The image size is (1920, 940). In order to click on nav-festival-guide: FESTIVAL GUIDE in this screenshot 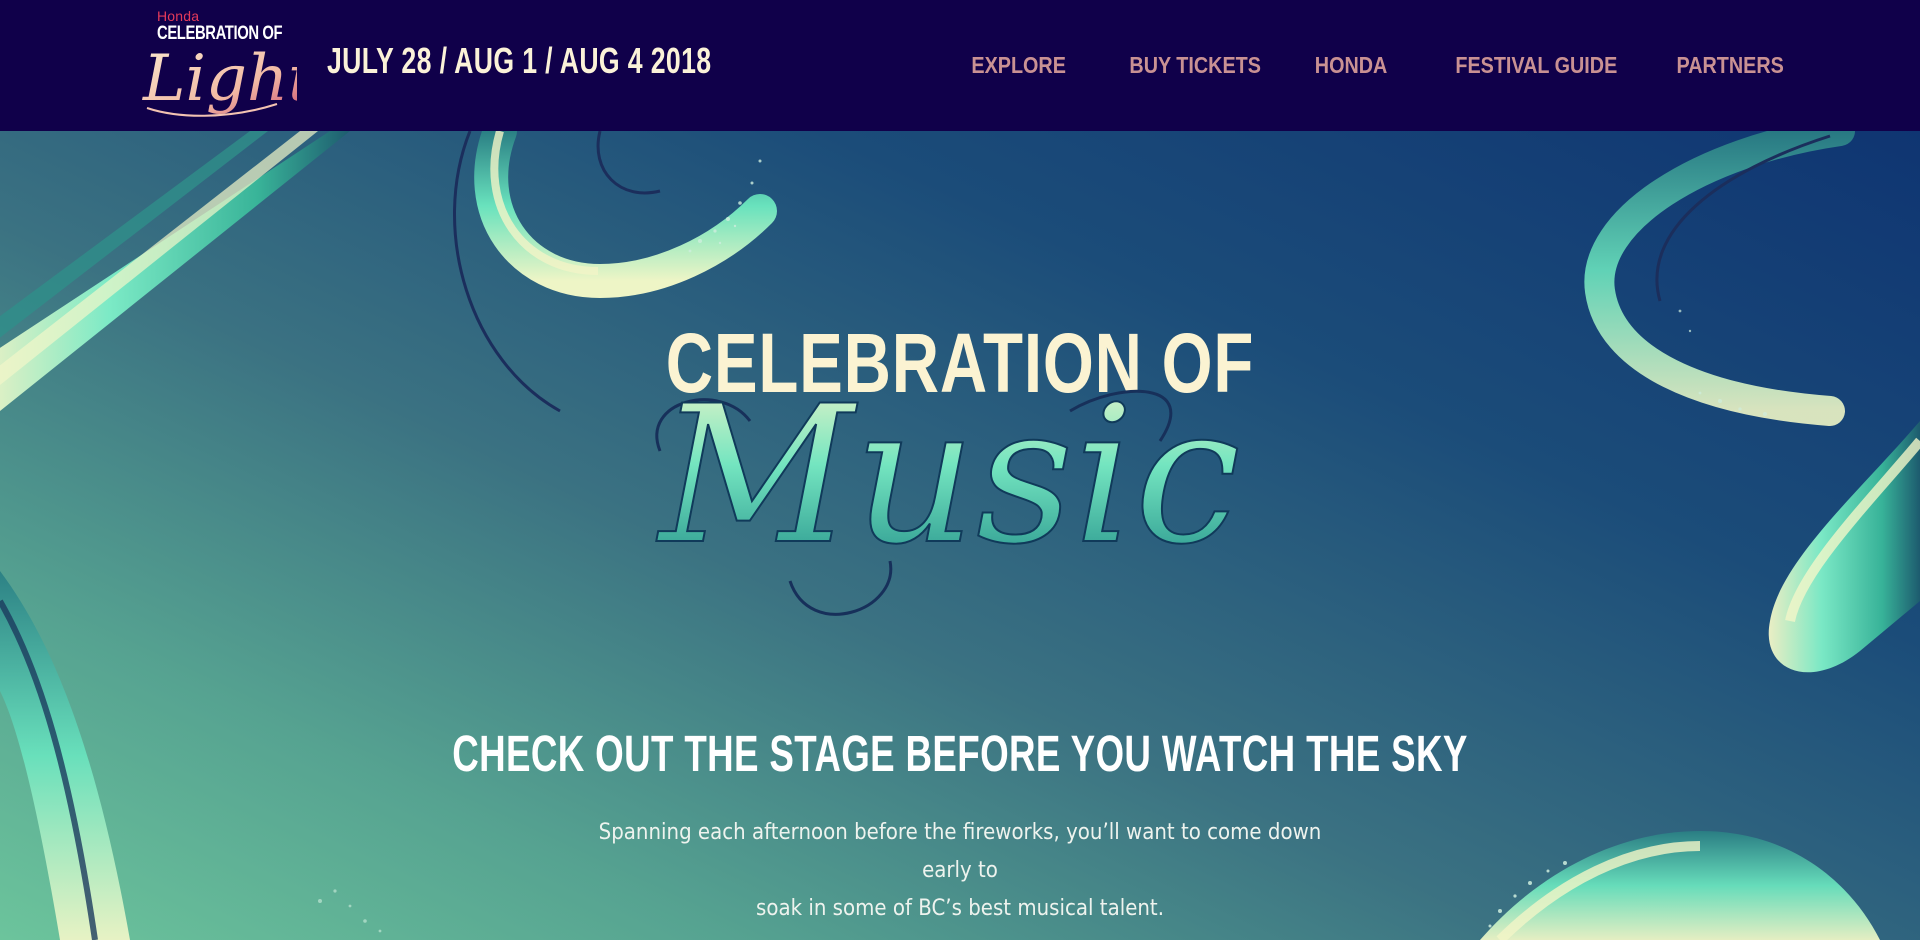, I will do `click(1536, 65)`.